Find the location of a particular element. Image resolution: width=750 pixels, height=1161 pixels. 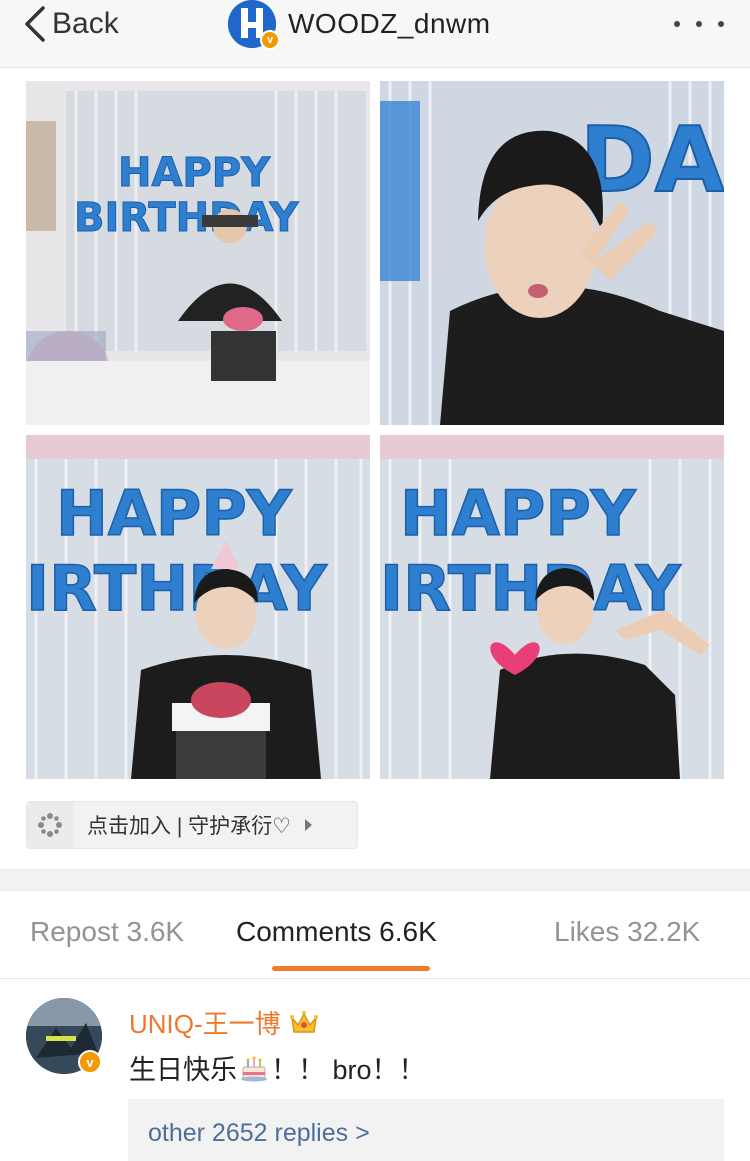

tab-likes: Likes 32.2K is located at coordinates (627, 932).